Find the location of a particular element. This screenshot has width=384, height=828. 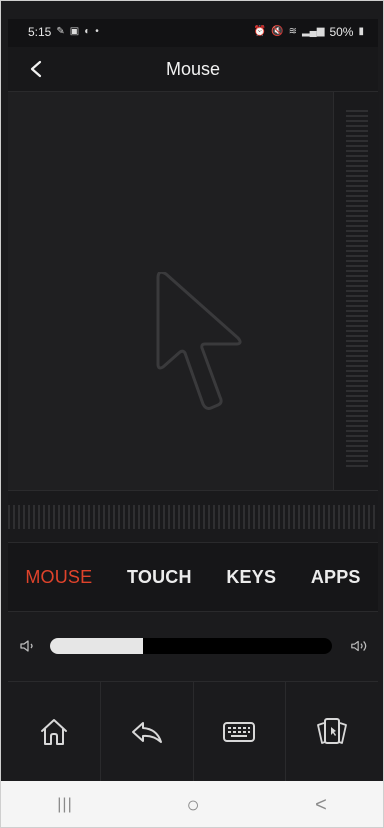

vertical-scroll-strip is located at coordinates (356, 291).